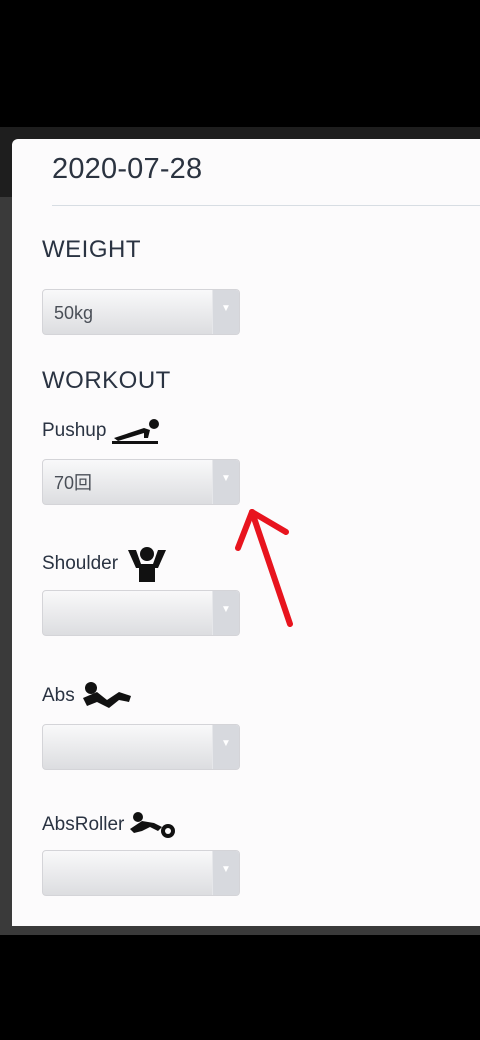 The height and width of the screenshot is (1040, 480). What do you see at coordinates (80, 563) in the screenshot?
I see `shoulder-label-text: Shoulder` at bounding box center [80, 563].